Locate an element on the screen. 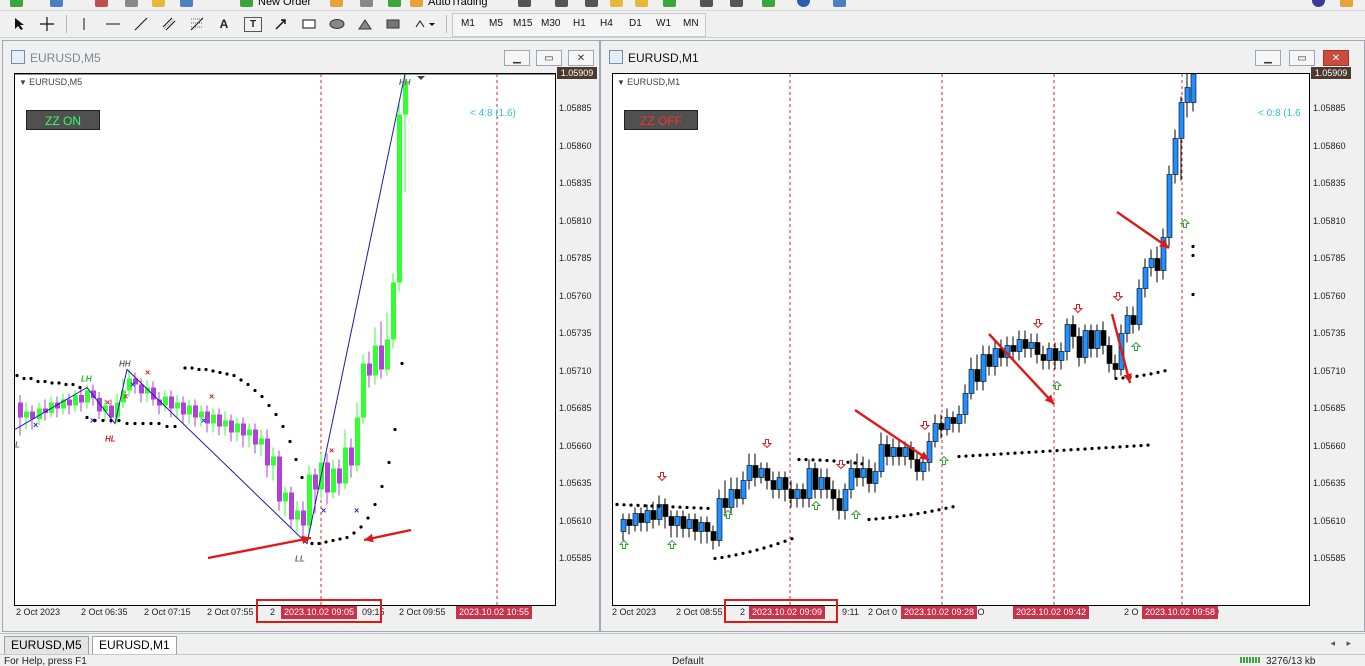 The image size is (1365, 666). vertical-line-icon is located at coordinates (84, 24).